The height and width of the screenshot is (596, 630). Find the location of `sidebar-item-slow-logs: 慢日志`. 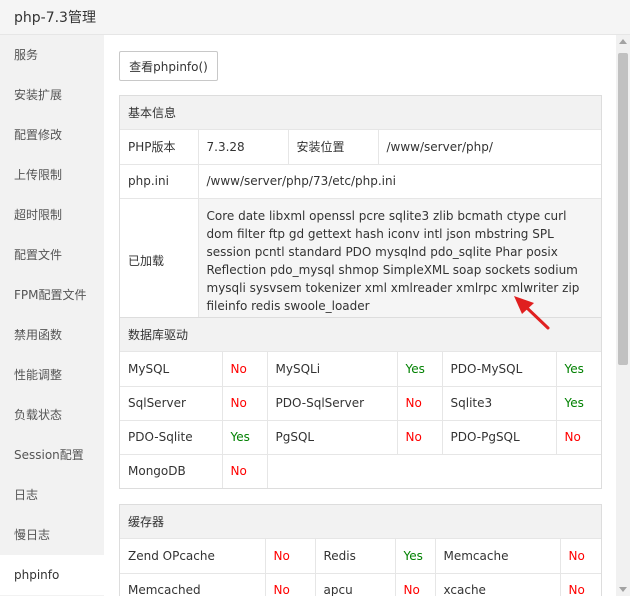

sidebar-item-slow-logs: 慢日志 is located at coordinates (52, 535).